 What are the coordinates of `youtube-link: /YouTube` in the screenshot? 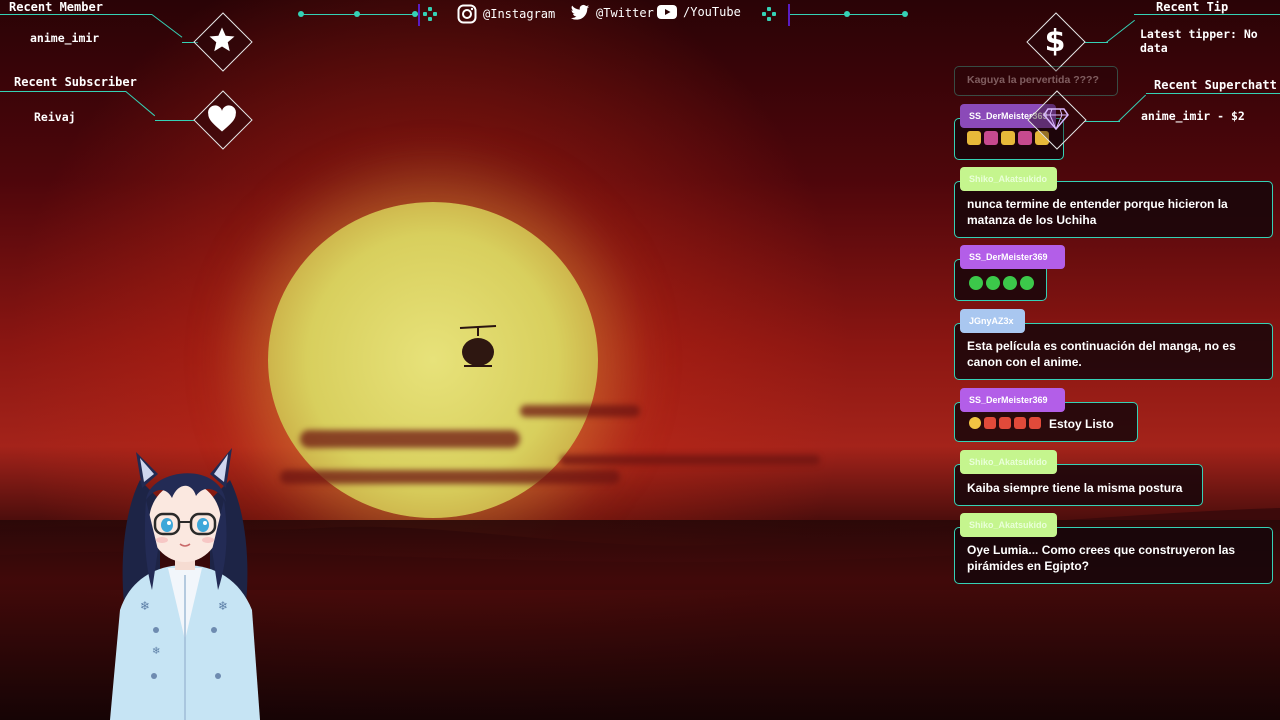 It's located at (699, 12).